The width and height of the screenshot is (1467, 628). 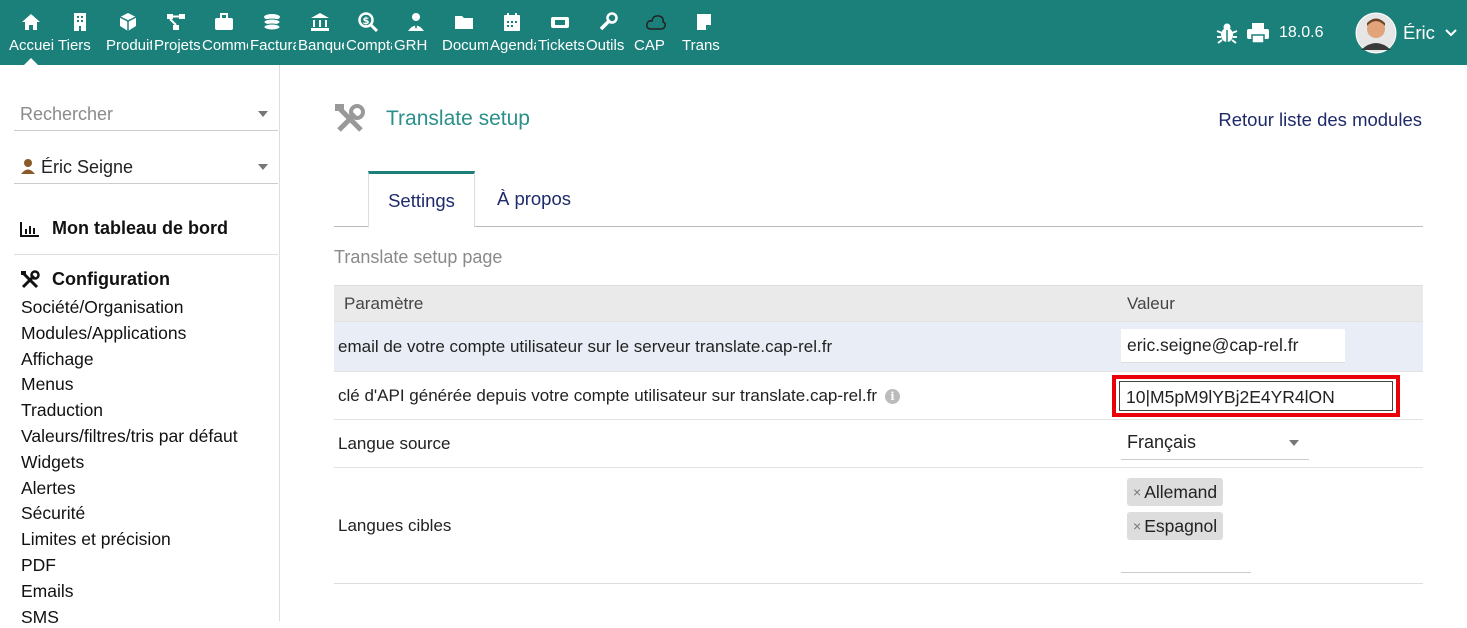 I want to click on sidebar-link: PDF, so click(x=38, y=565).